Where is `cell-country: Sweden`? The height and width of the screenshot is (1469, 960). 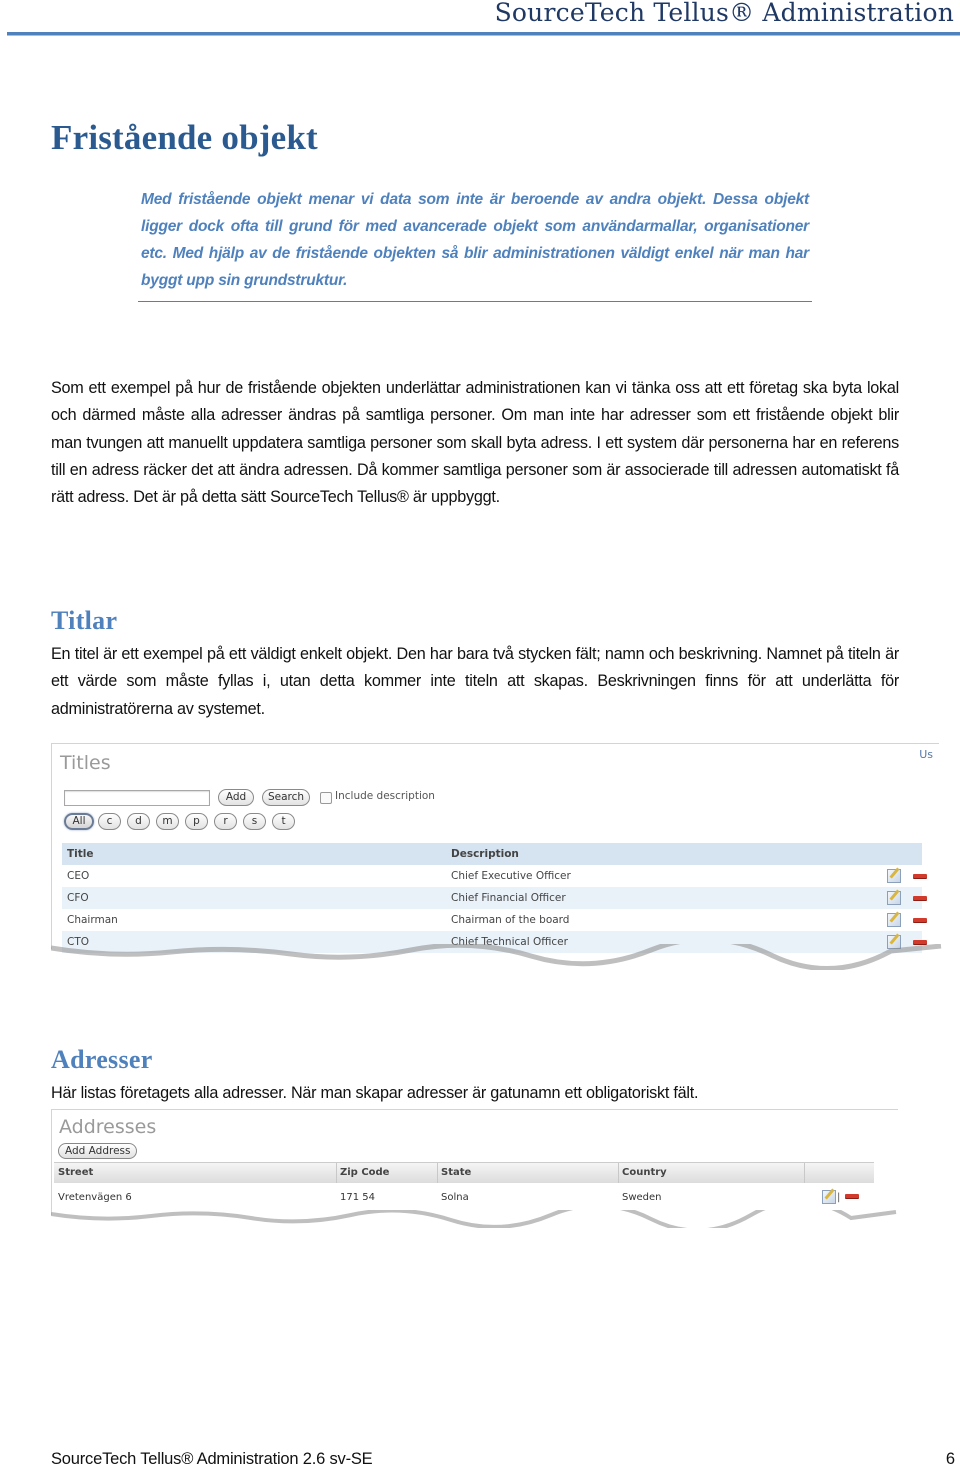
cell-country: Sweden is located at coordinates (642, 1197).